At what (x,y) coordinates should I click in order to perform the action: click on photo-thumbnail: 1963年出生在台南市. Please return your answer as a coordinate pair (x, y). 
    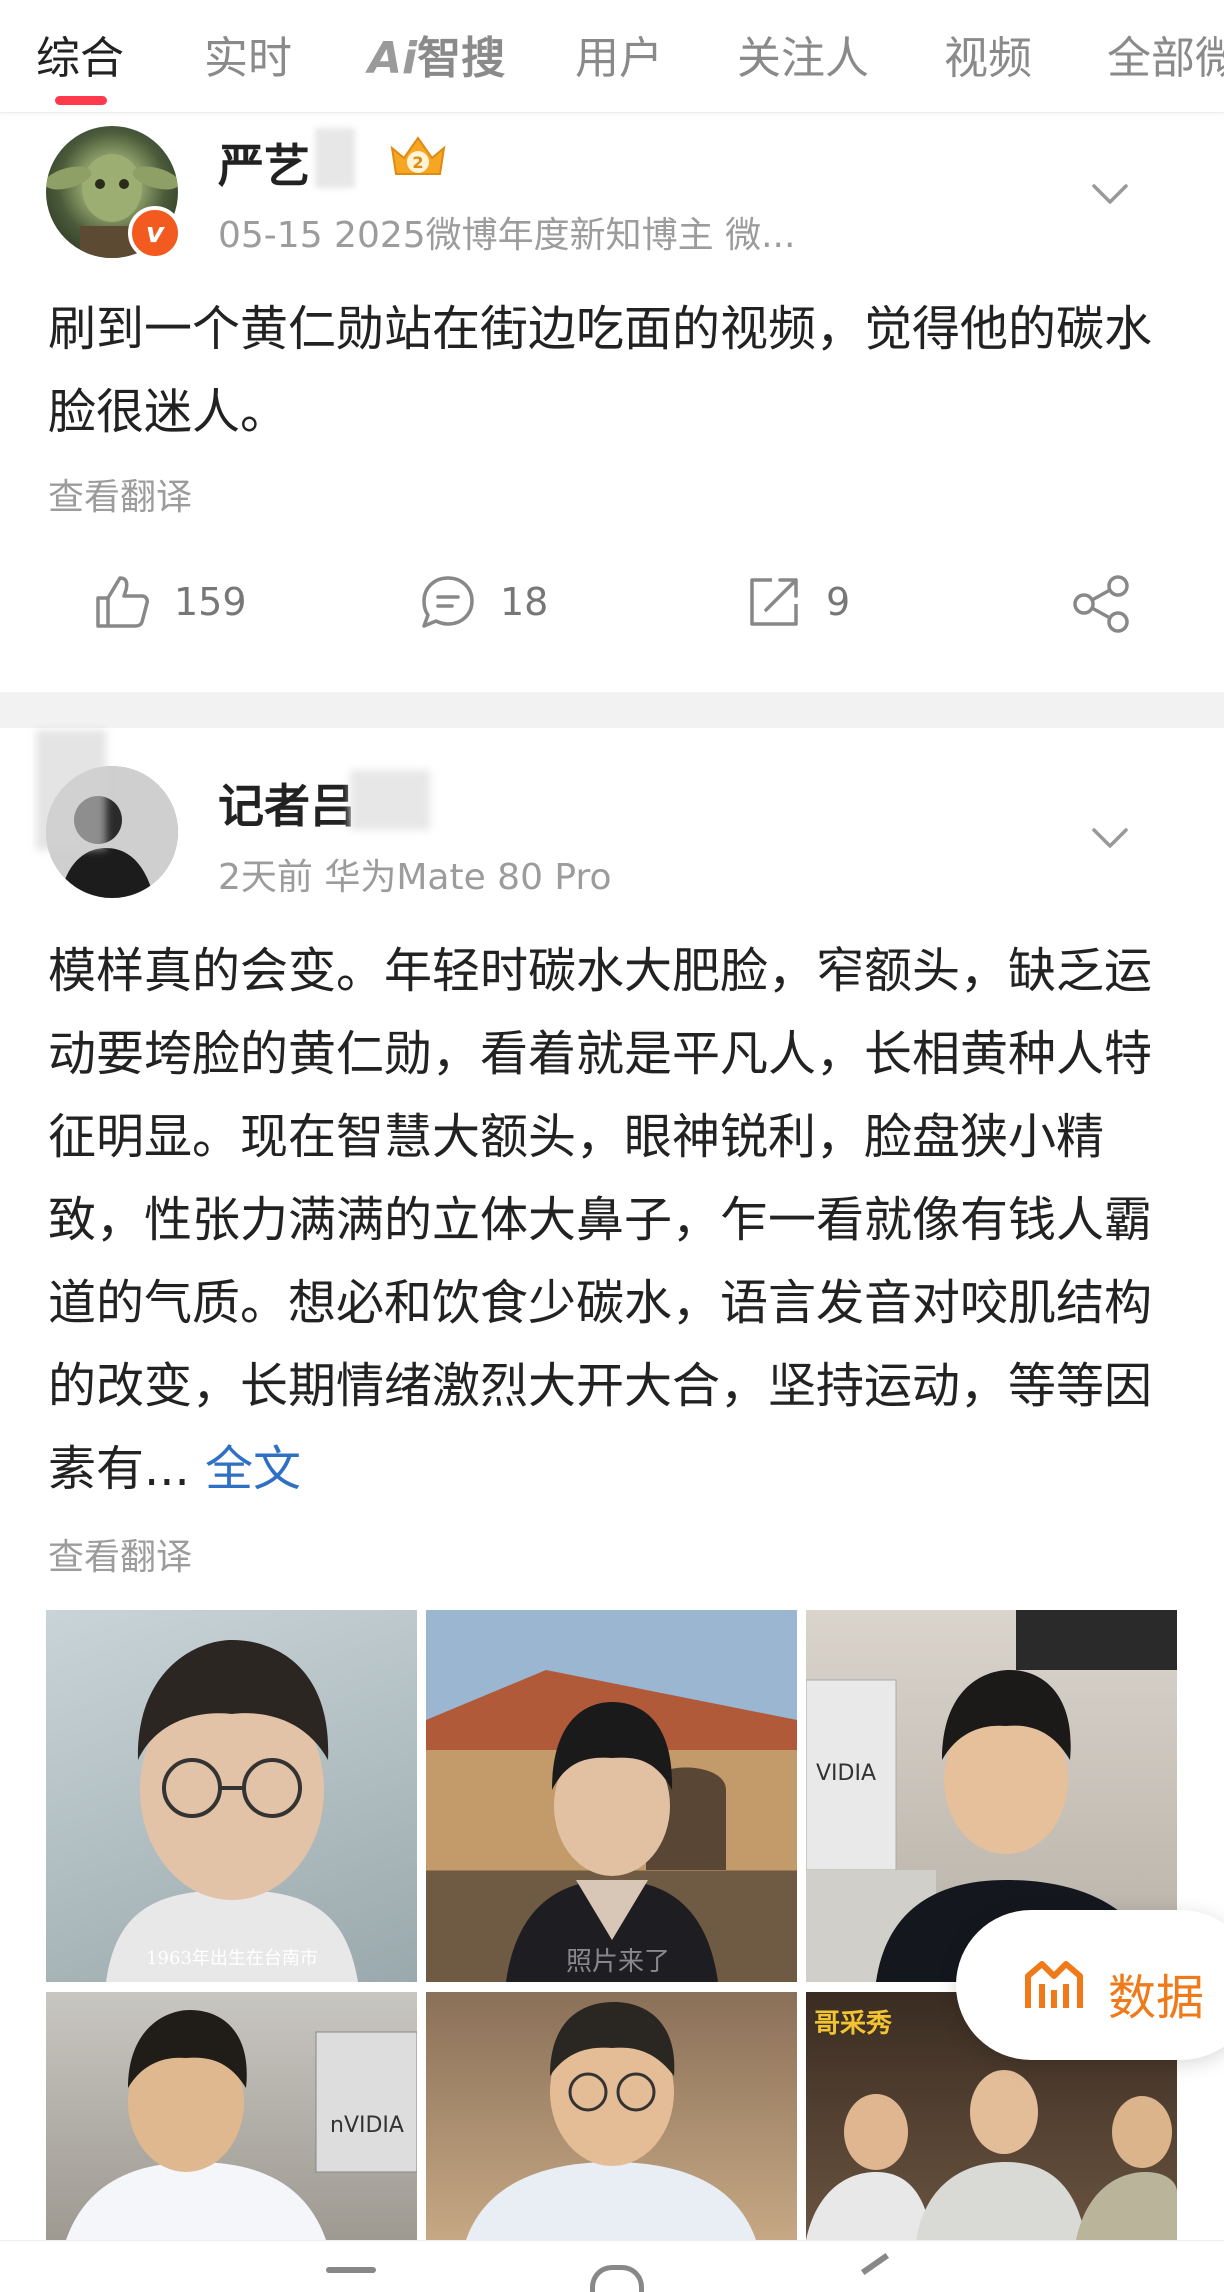
    Looking at the image, I should click on (231, 1796).